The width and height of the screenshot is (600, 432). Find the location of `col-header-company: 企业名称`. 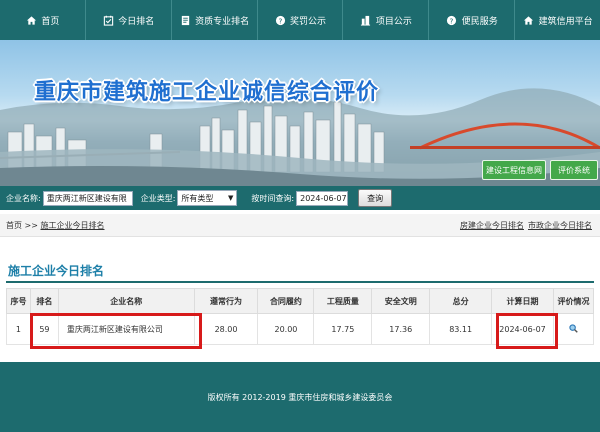

col-header-company: 企业名称 is located at coordinates (126, 301).